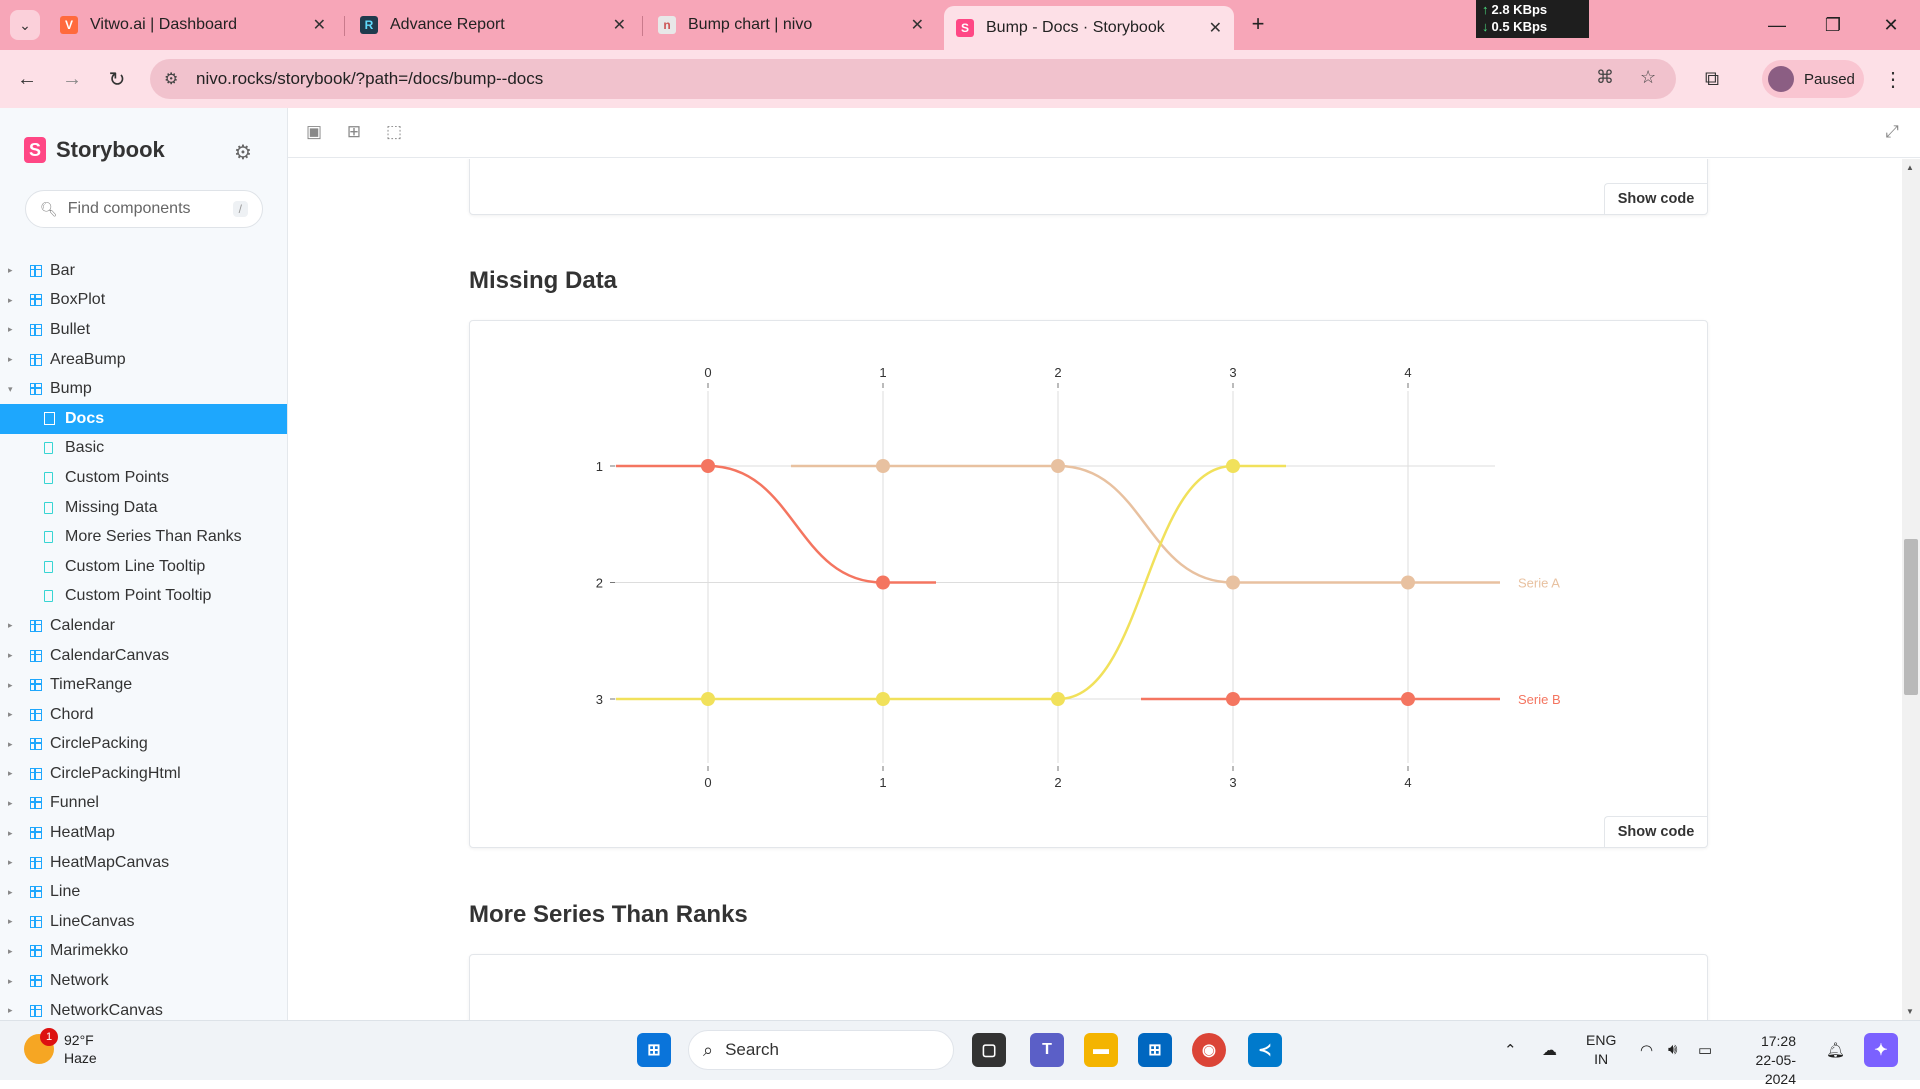  I want to click on storybook-logo: S Storybook, so click(94, 150).